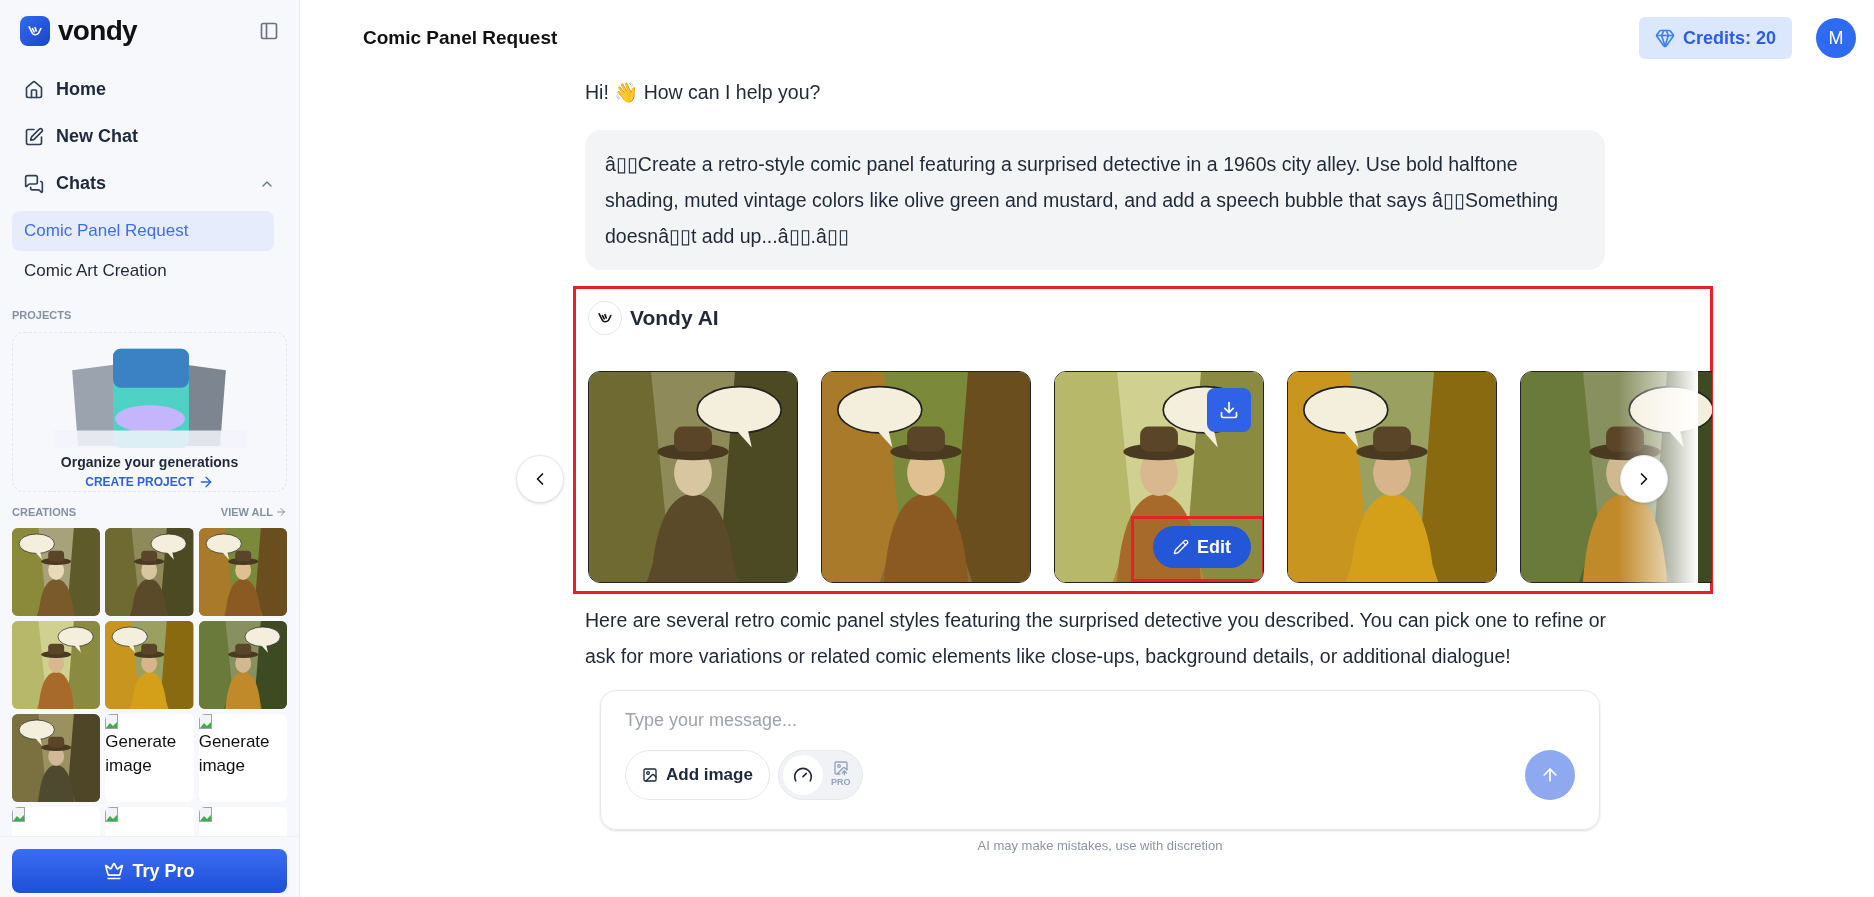 This screenshot has height=897, width=1874. I want to click on chat-title: Comic Panel Request, so click(460, 37).